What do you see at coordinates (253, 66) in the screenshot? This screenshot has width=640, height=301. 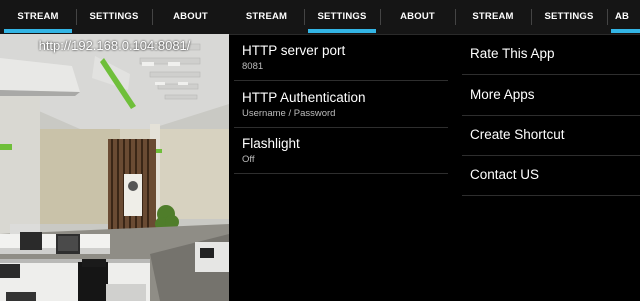 I see `setting-value: 8081` at bounding box center [253, 66].